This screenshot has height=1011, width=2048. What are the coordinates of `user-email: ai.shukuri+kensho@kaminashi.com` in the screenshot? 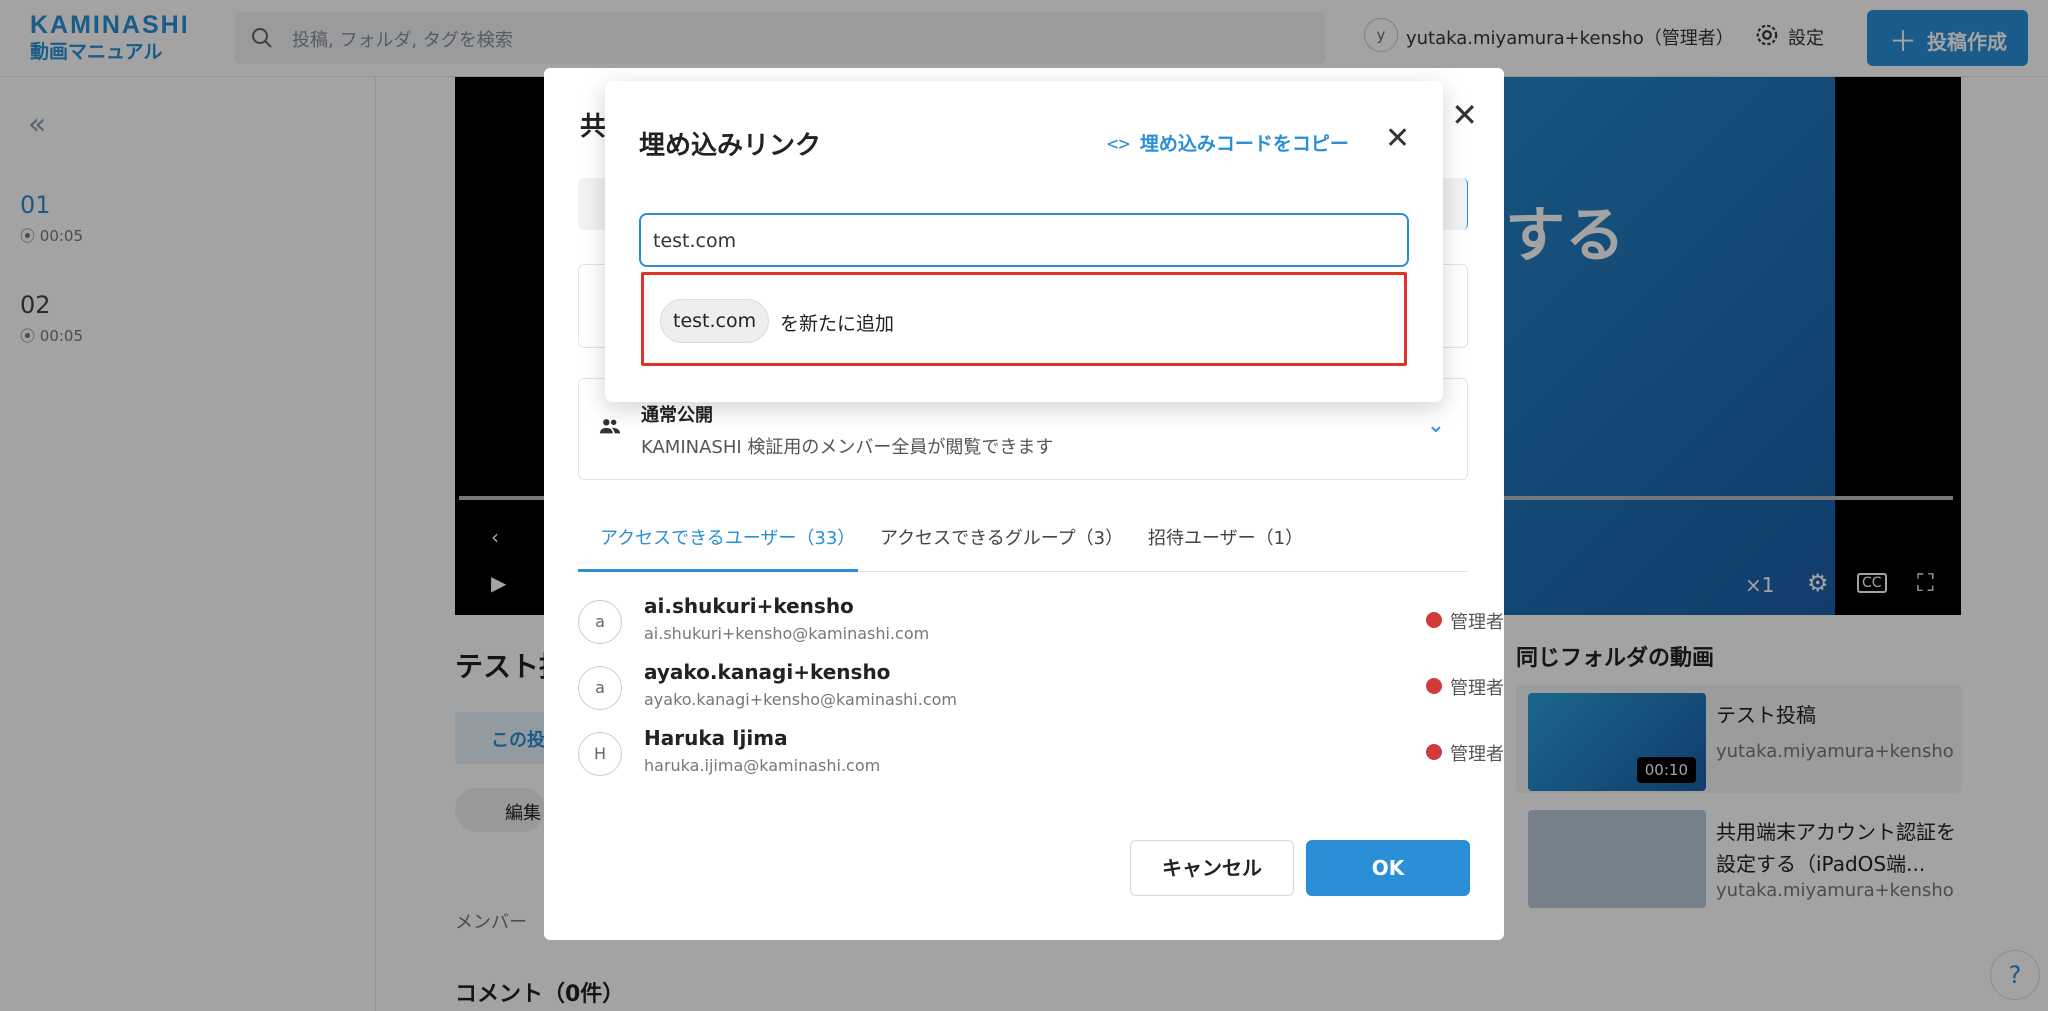 It's located at (787, 633).